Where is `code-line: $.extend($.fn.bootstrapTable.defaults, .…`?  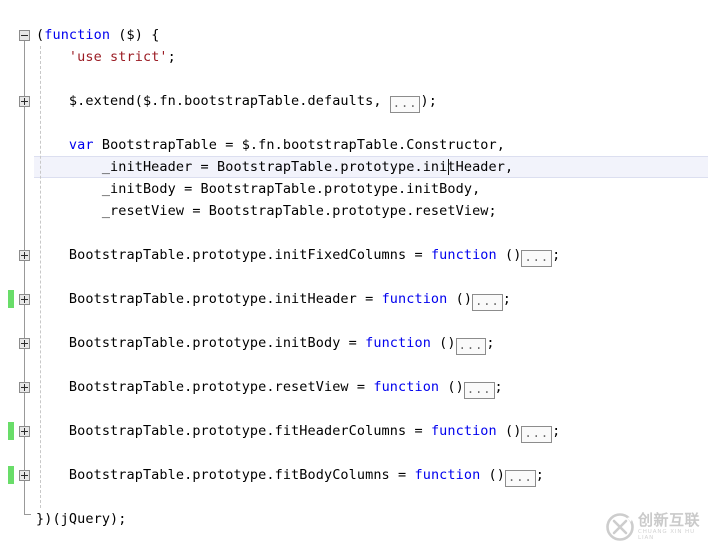
code-line: $.extend($.fn.bootstrapTable.defaults, .… is located at coordinates (236, 101).